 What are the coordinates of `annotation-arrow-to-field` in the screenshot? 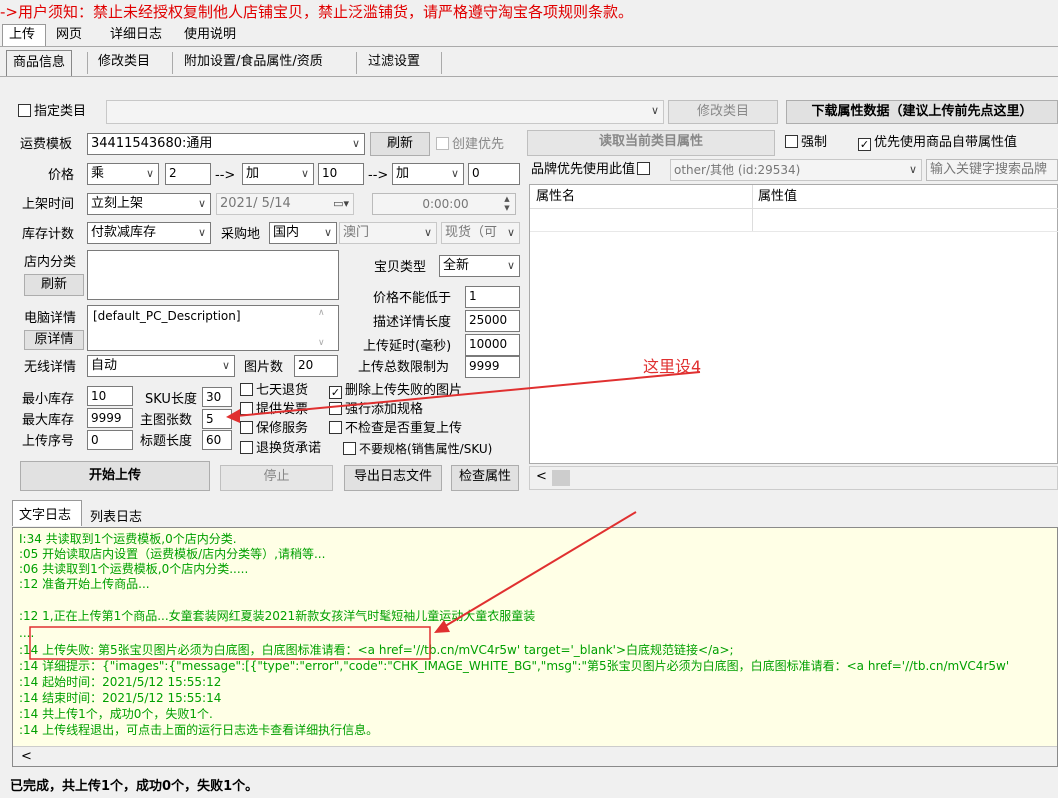 It's located at (468, 394).